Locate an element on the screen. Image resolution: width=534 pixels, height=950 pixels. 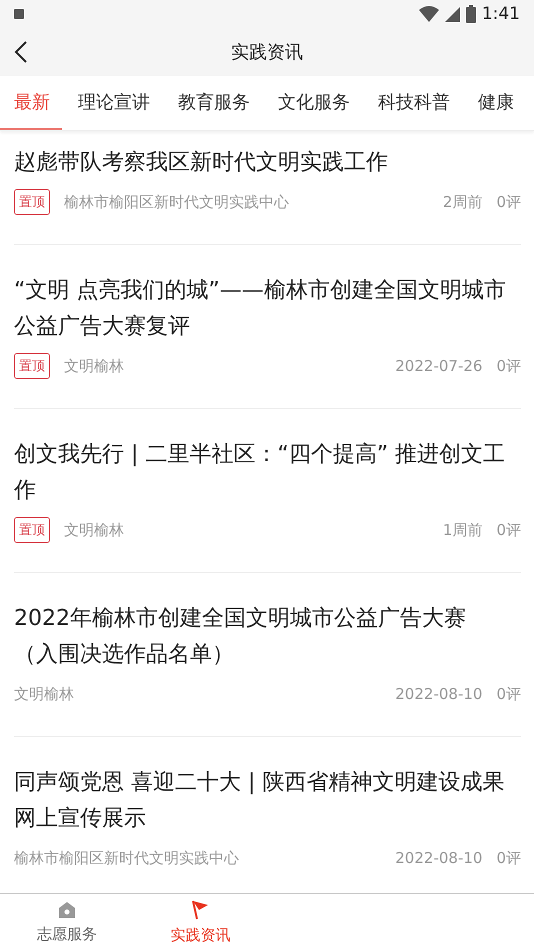
article-title: 2022年榆林市创建全国文明城市公益广告大赛（入围决选作品名单） is located at coordinates (267, 637).